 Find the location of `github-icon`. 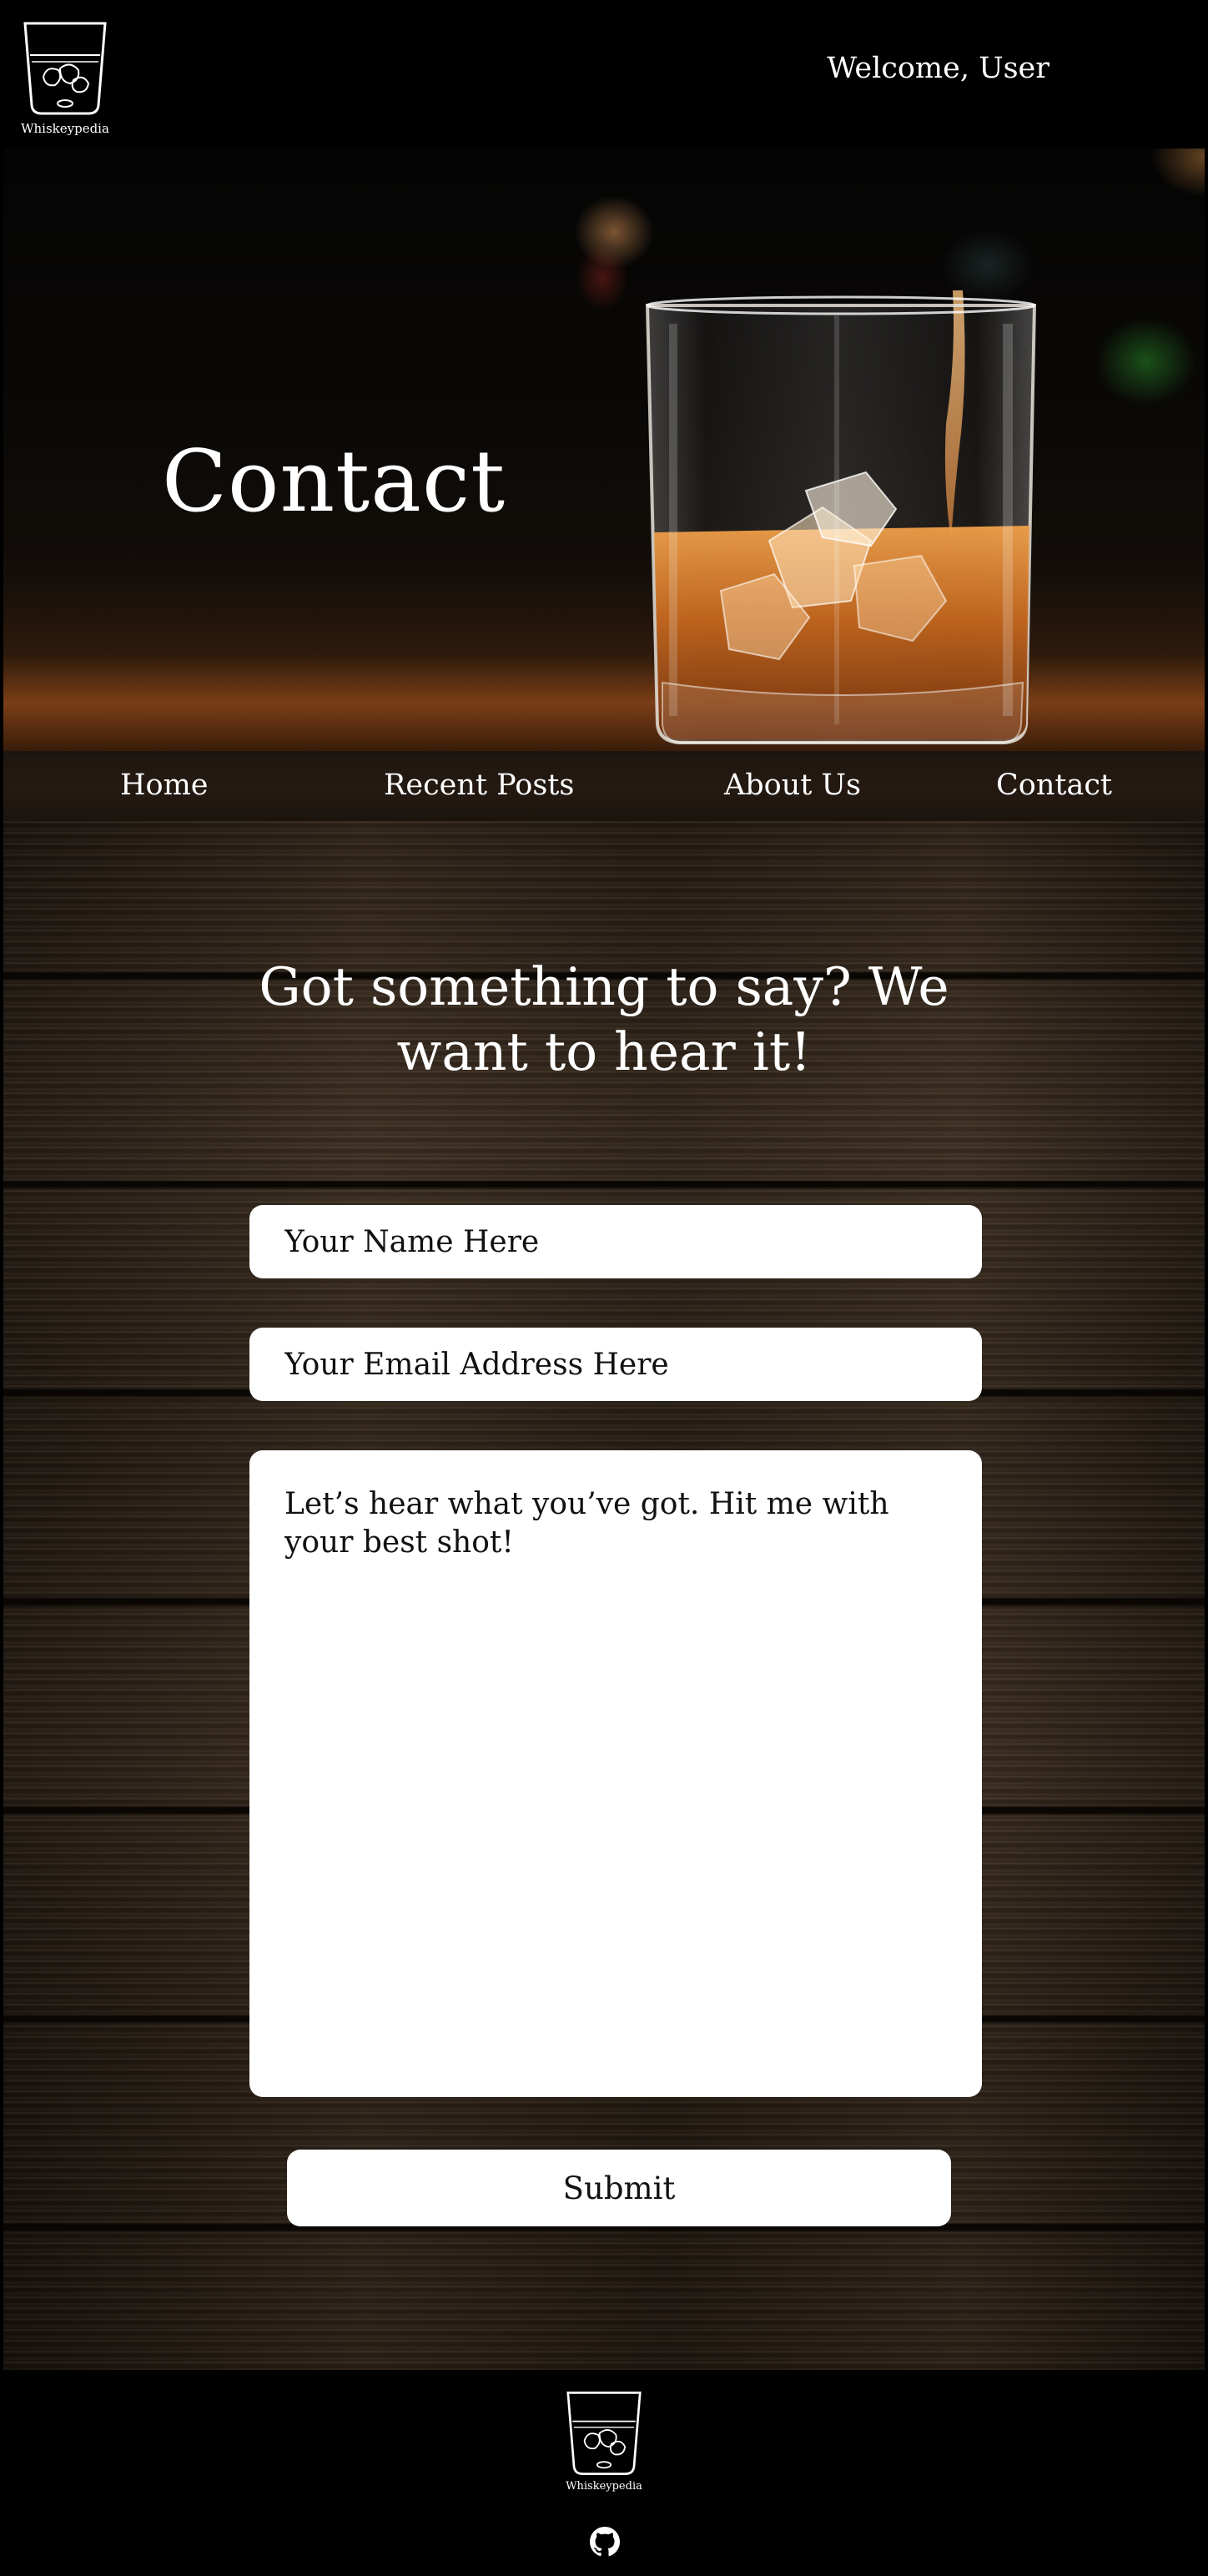

github-icon is located at coordinates (605, 2542).